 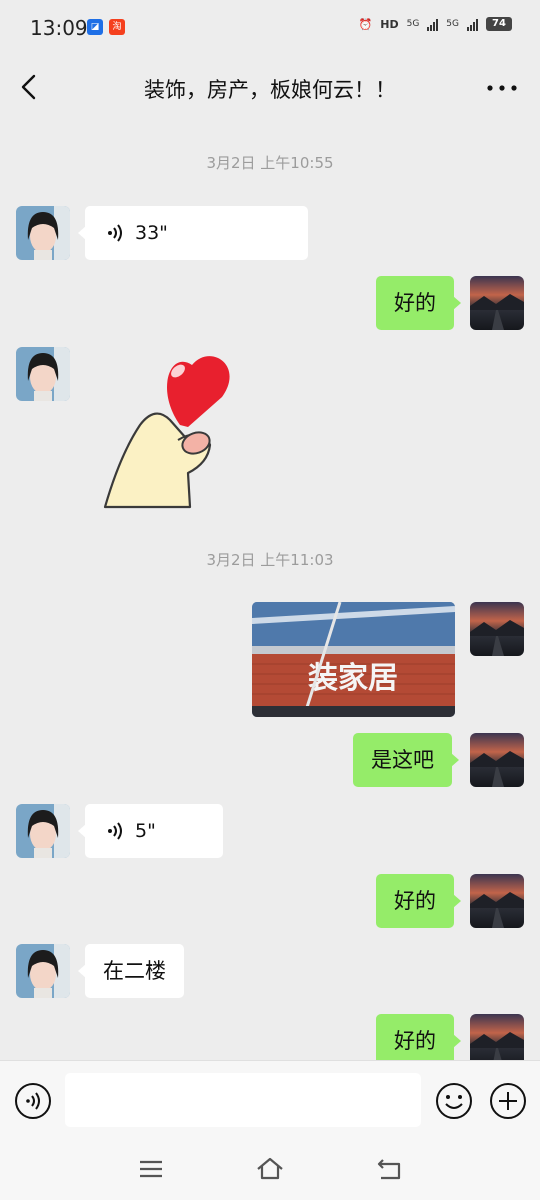 What do you see at coordinates (270, 560) in the screenshot?
I see `timestamp: 3月2日 上午11:03` at bounding box center [270, 560].